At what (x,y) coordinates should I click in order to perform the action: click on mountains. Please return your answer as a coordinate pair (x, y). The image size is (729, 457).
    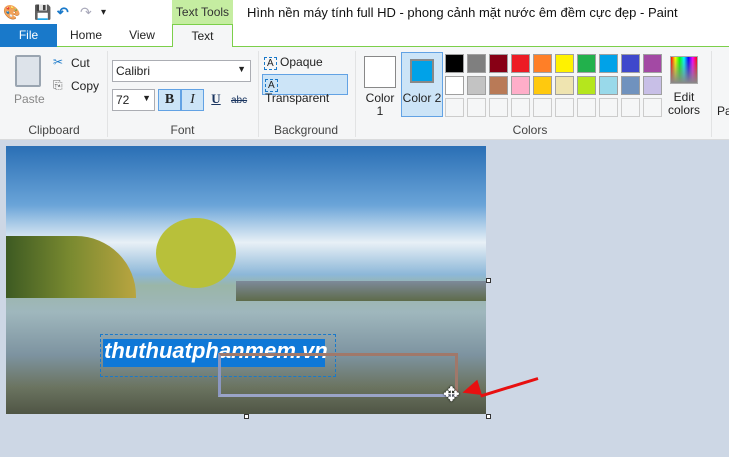
    Looking at the image, I should click on (361, 291).